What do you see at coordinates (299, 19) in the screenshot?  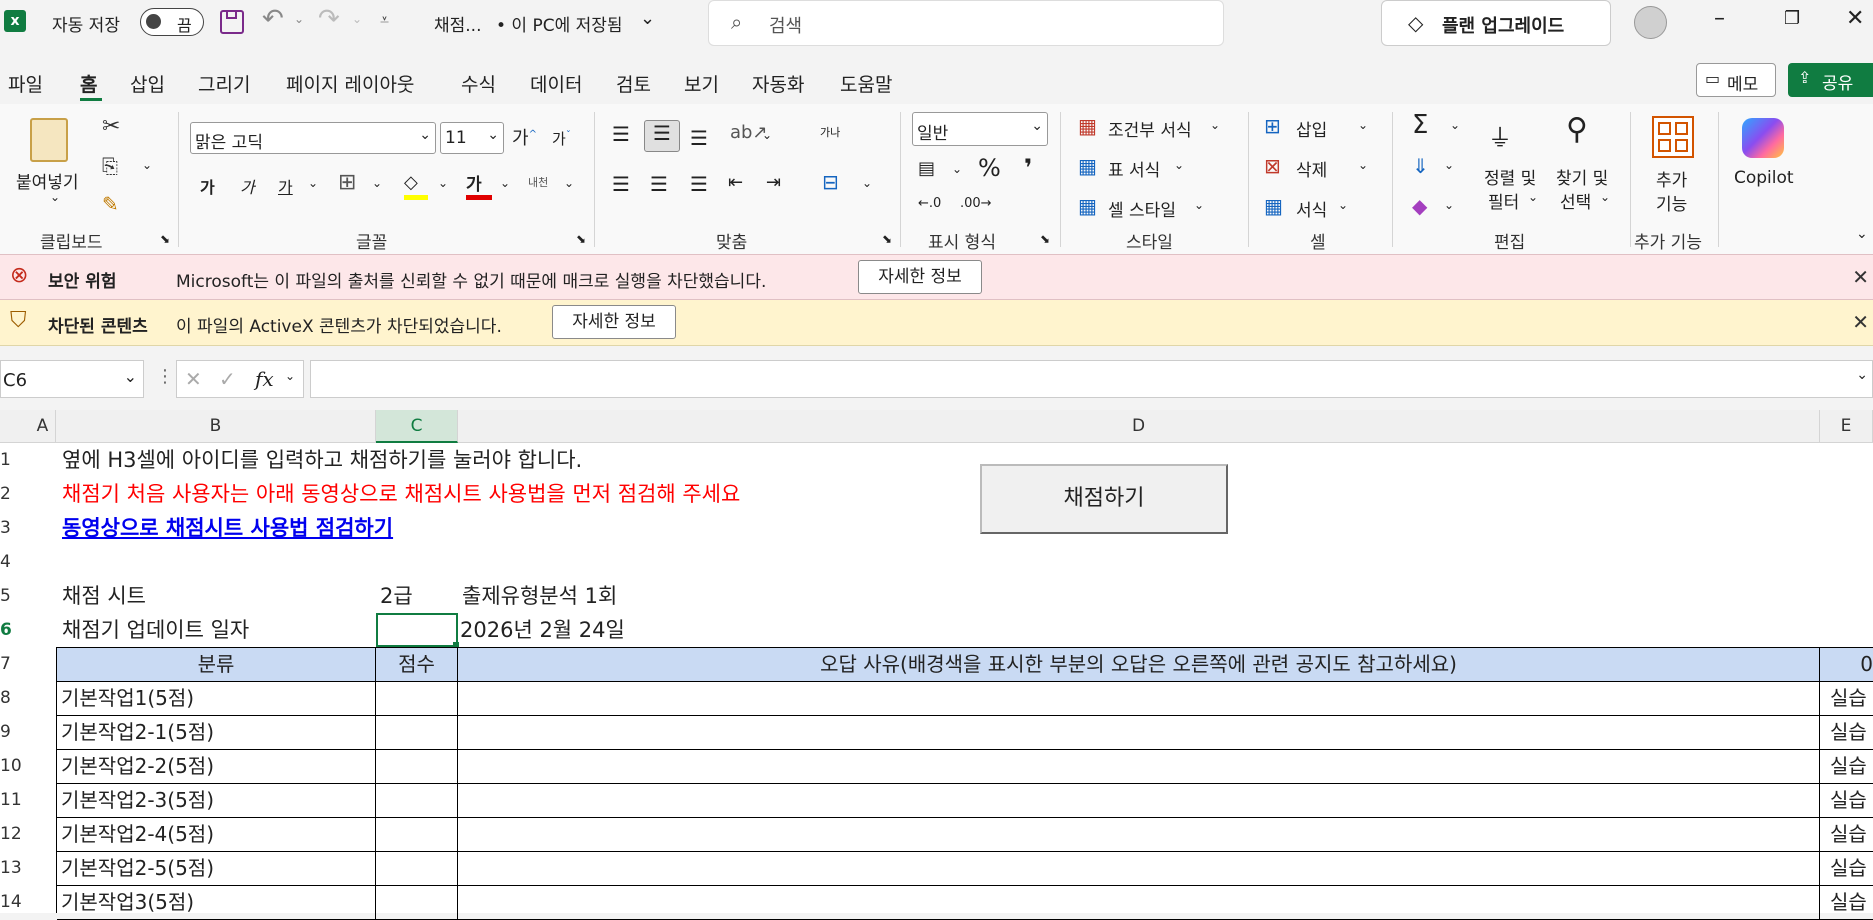 I see `undo-dropdown-icon: ⌄` at bounding box center [299, 19].